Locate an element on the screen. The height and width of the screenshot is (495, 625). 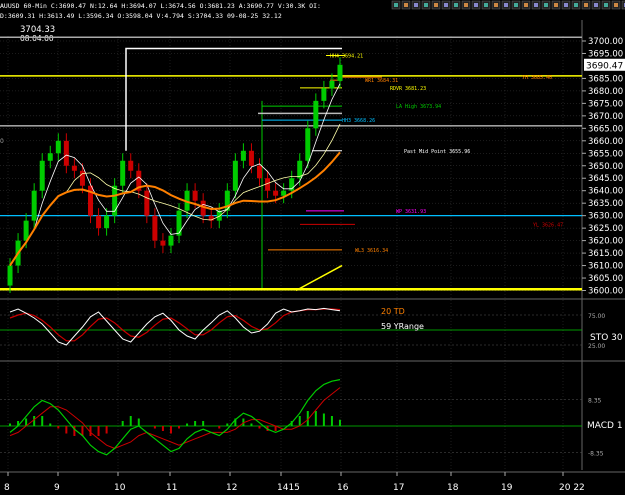
layout-icon-glyph is located at coordinates (526, 5).